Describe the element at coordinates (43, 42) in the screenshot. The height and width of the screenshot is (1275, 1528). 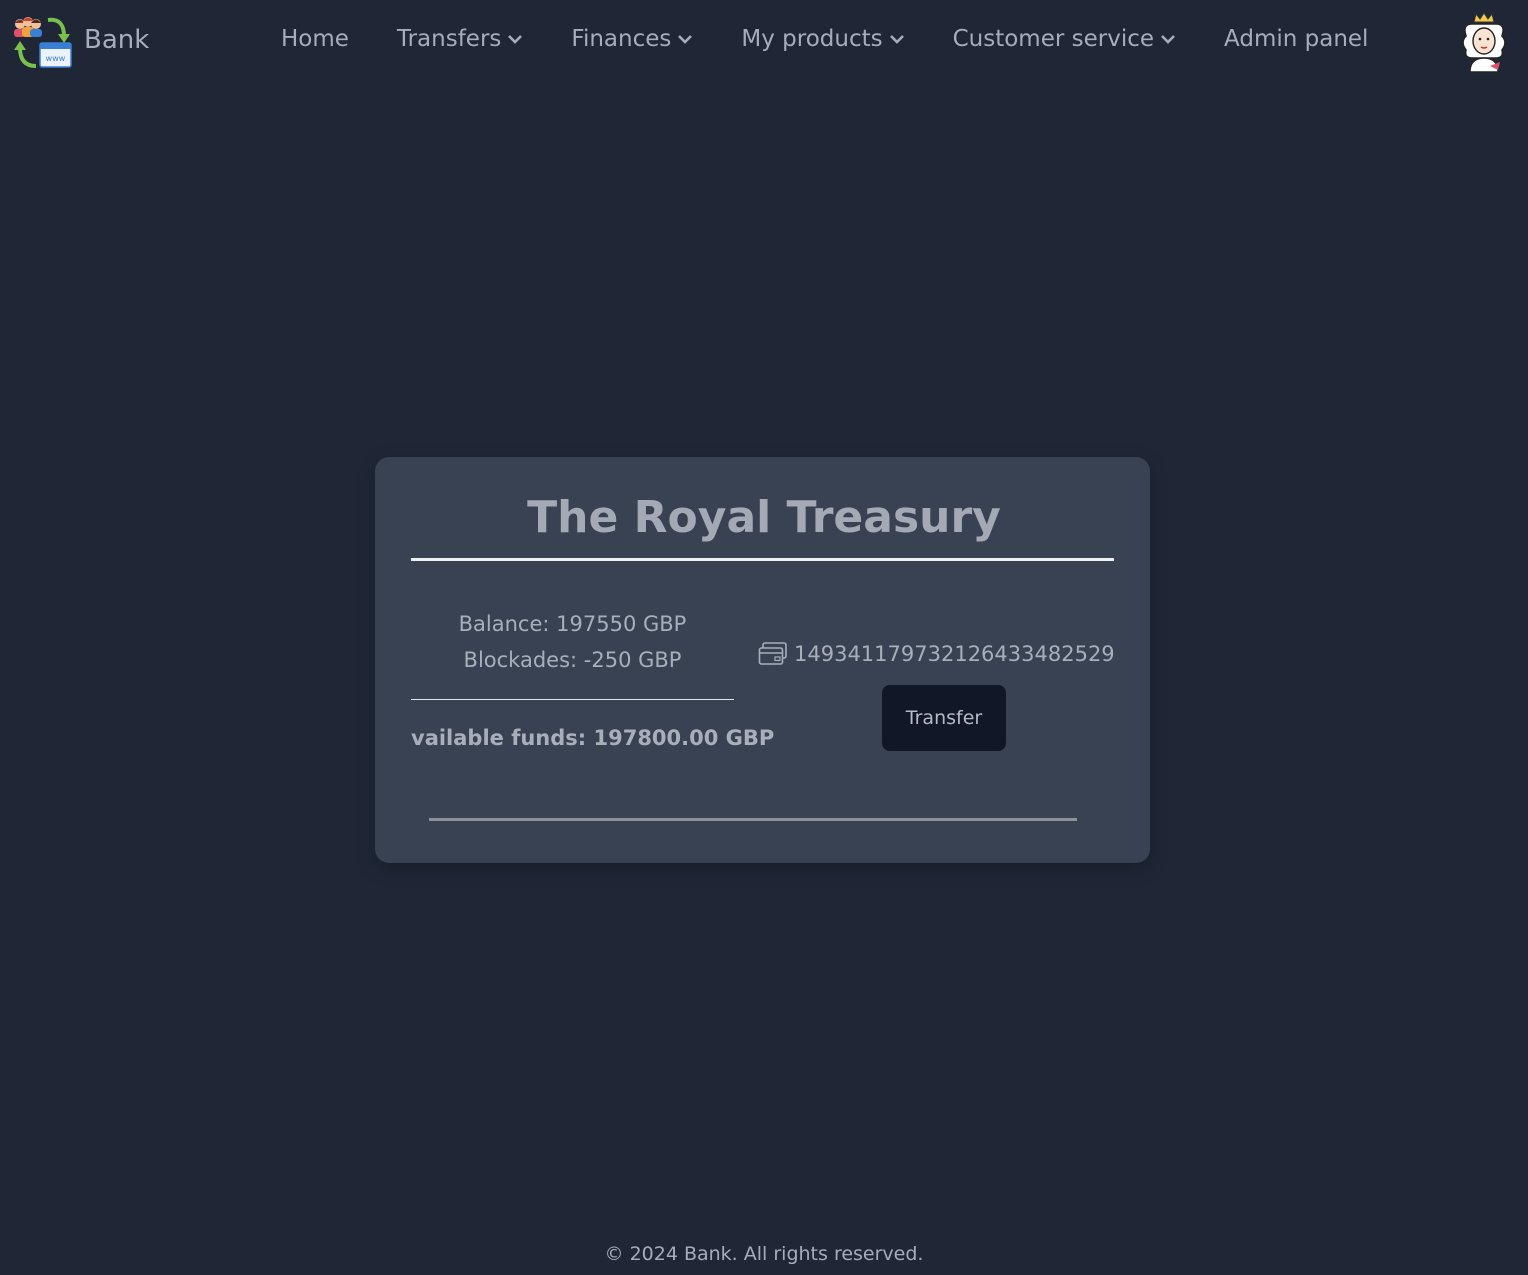
I see `bank-logo-icon: www` at that location.